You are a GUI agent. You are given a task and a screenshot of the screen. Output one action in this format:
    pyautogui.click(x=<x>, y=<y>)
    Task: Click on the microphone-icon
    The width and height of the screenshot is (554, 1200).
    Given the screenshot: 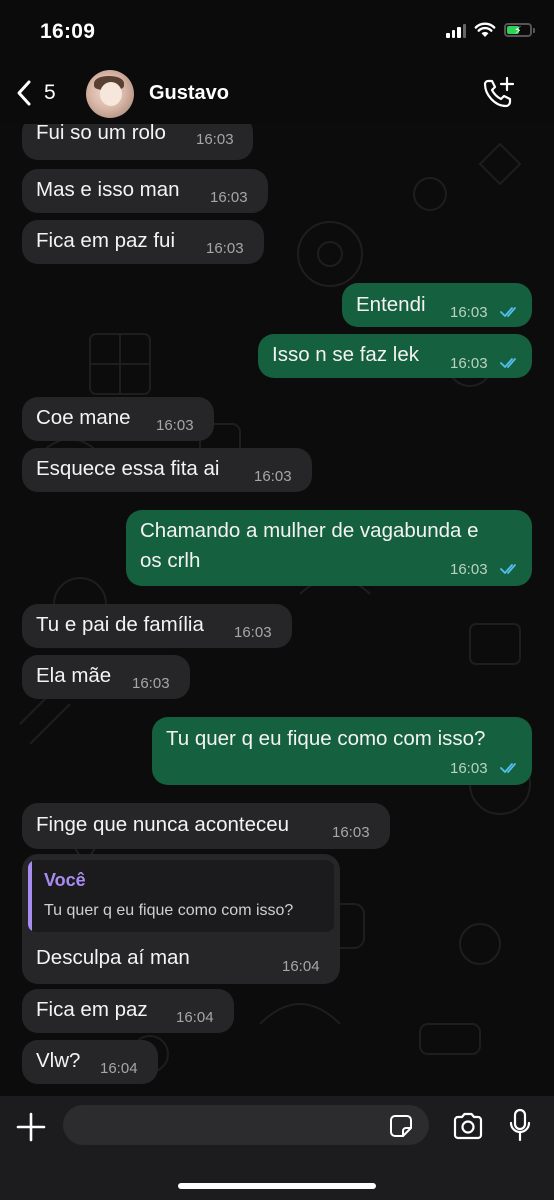 What is the action you would take?
    pyautogui.click(x=520, y=1125)
    